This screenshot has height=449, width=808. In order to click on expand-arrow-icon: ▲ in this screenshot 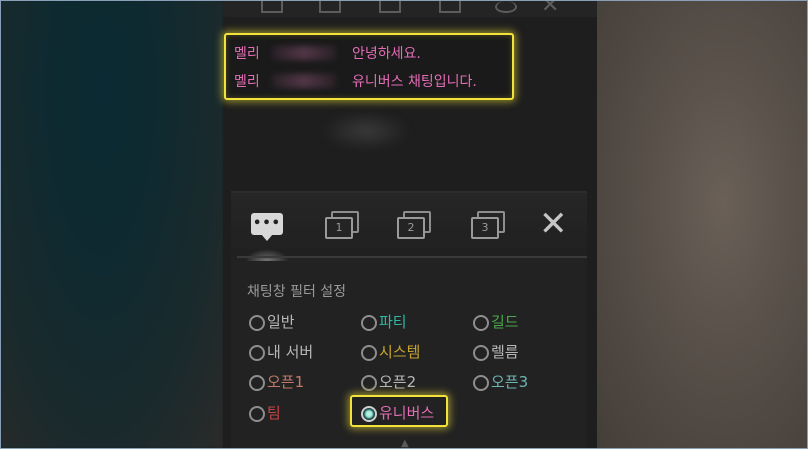, I will do `click(408, 443)`.